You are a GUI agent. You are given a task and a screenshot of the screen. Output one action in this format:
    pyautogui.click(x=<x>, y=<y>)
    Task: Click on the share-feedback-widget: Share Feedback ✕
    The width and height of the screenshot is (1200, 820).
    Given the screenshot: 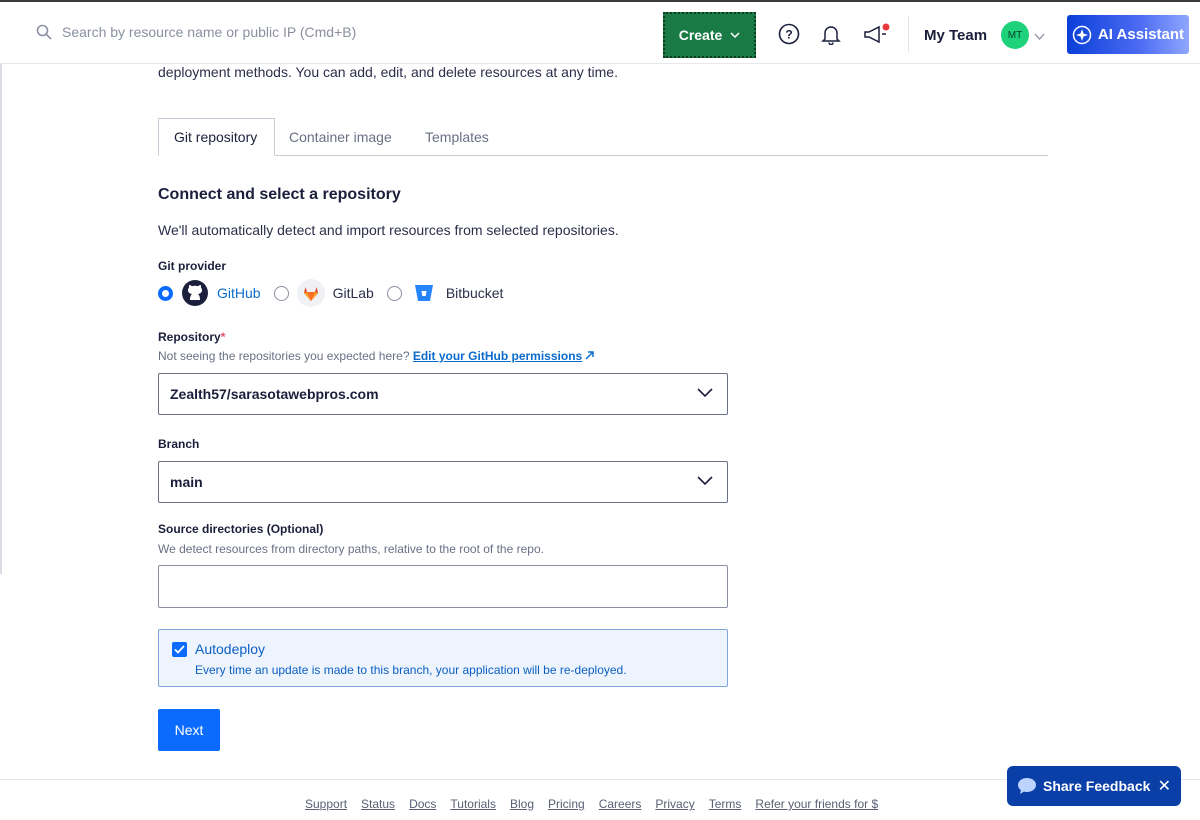 What is the action you would take?
    pyautogui.click(x=1094, y=786)
    